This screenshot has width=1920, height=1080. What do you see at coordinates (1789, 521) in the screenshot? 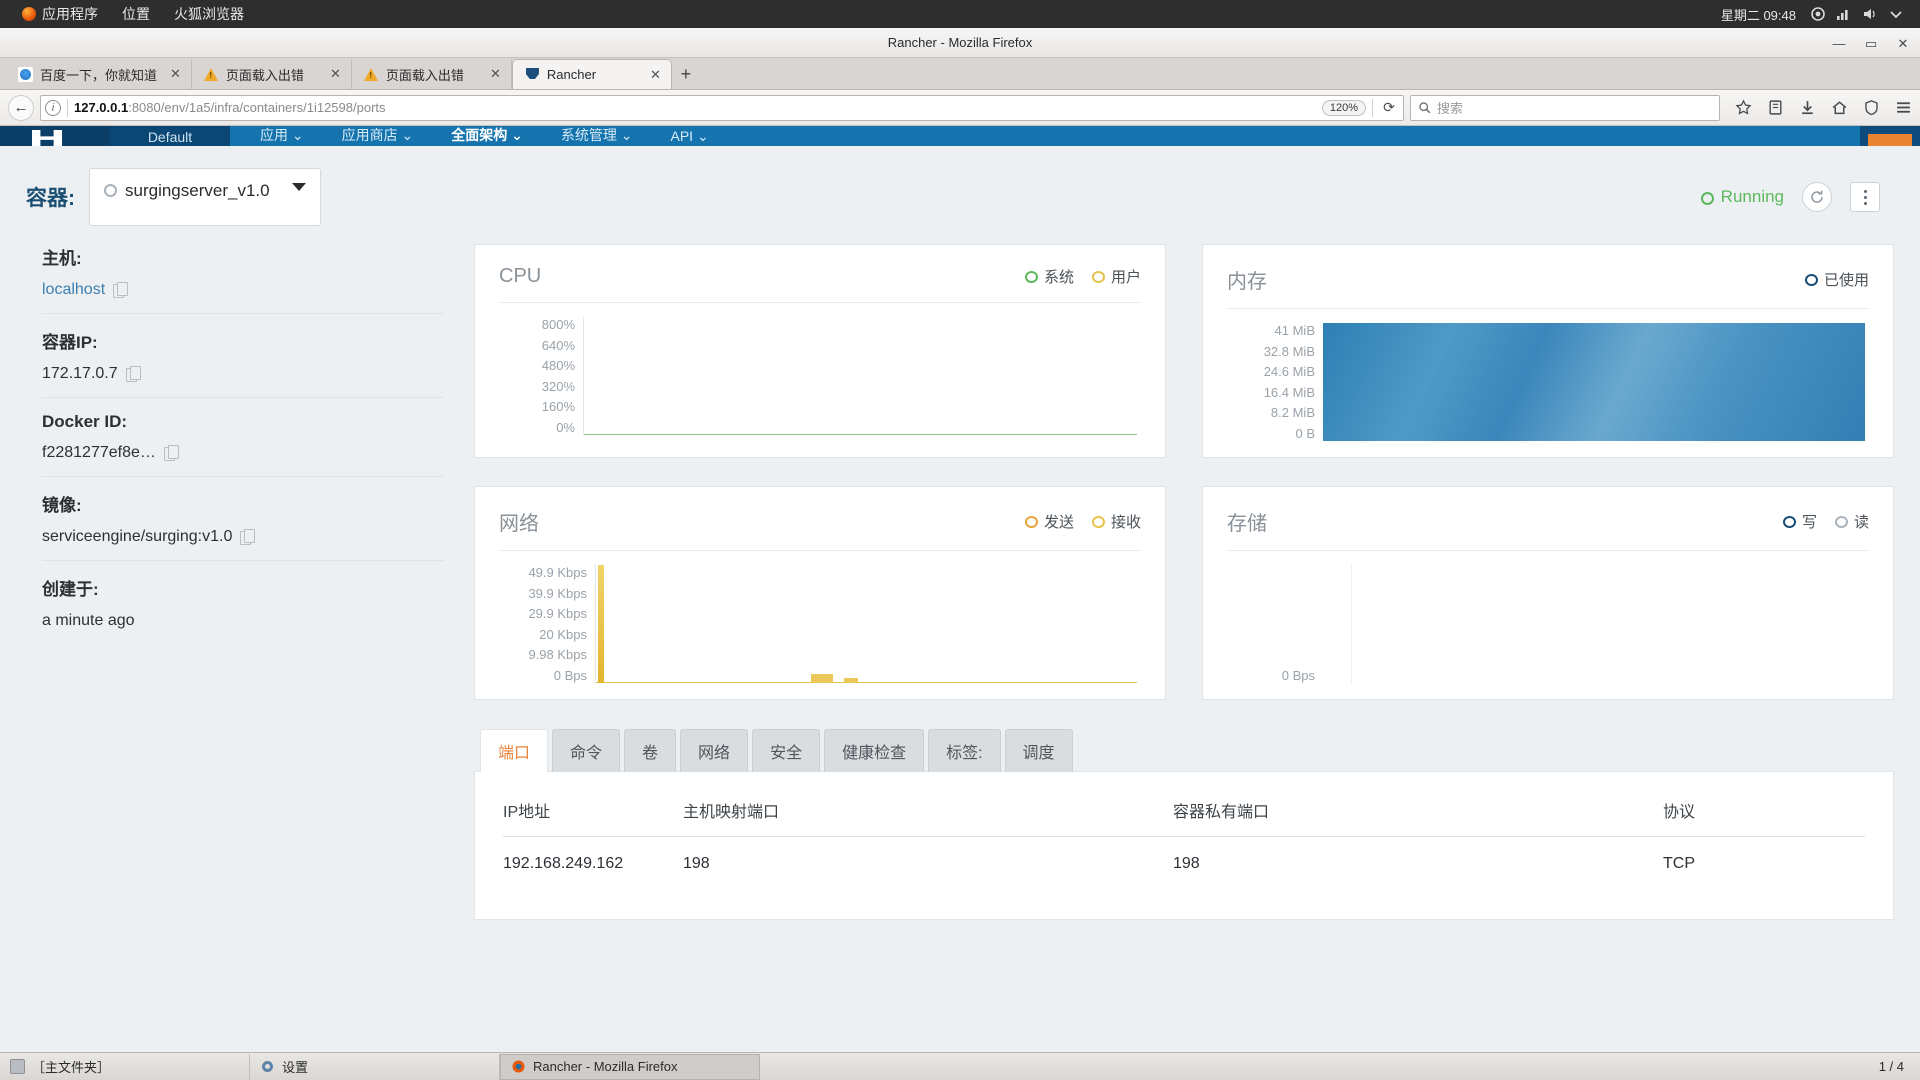
I see `legend-swatch-icon` at bounding box center [1789, 521].